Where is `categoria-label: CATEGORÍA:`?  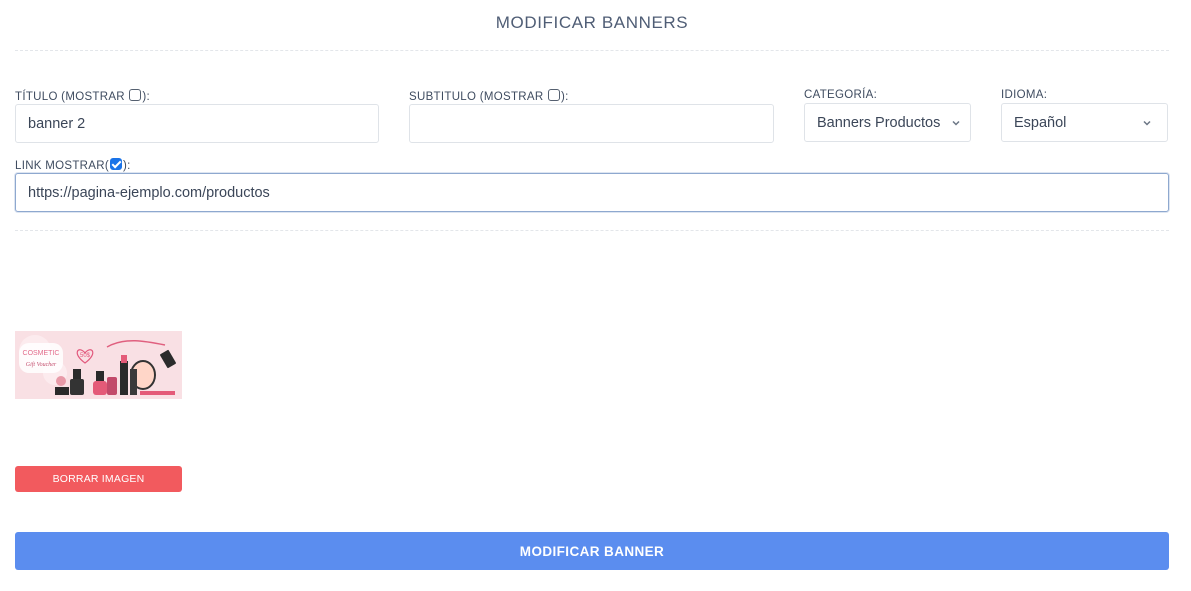 categoria-label: CATEGORÍA: is located at coordinates (841, 95).